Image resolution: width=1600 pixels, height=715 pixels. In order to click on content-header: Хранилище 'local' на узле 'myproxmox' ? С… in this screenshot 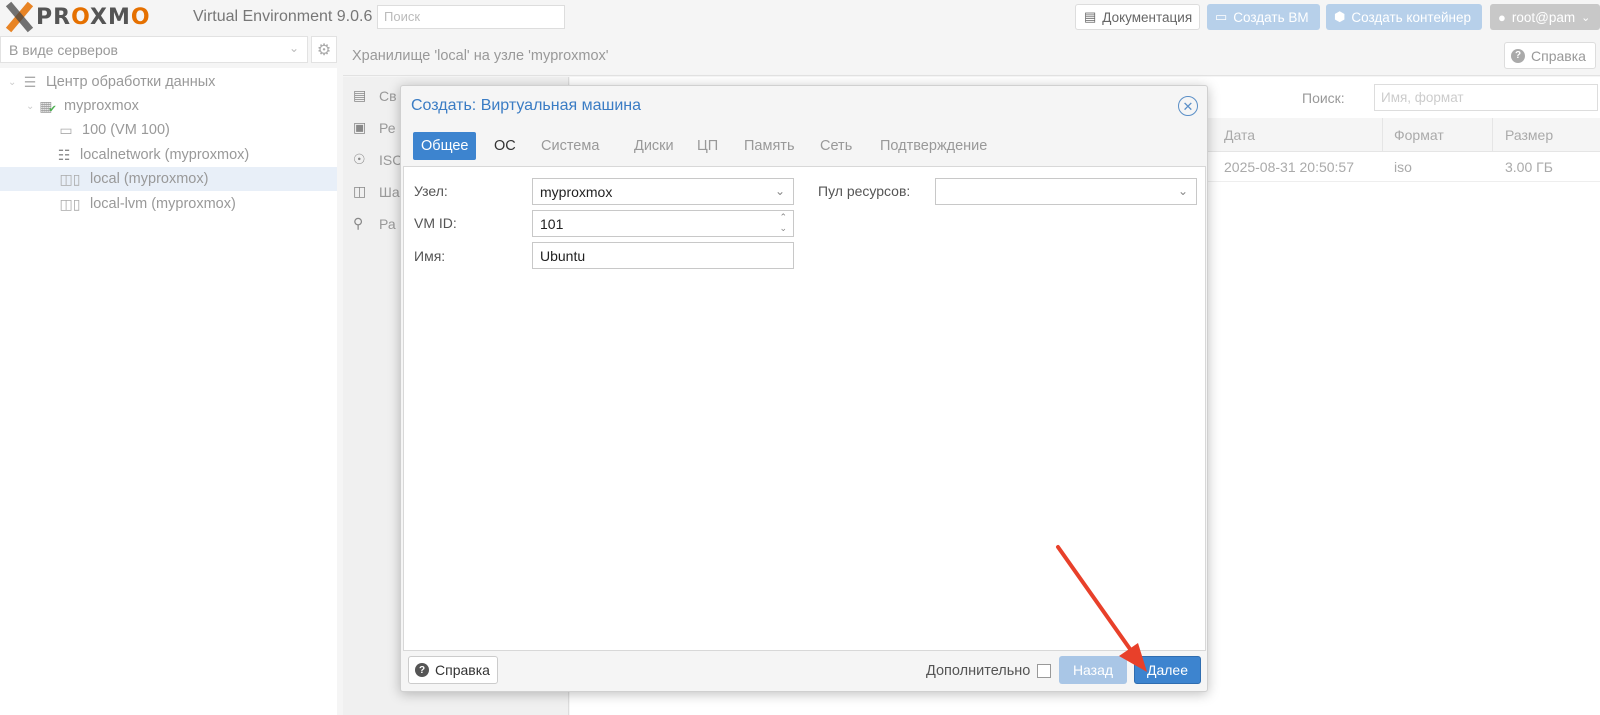, I will do `click(971, 56)`.